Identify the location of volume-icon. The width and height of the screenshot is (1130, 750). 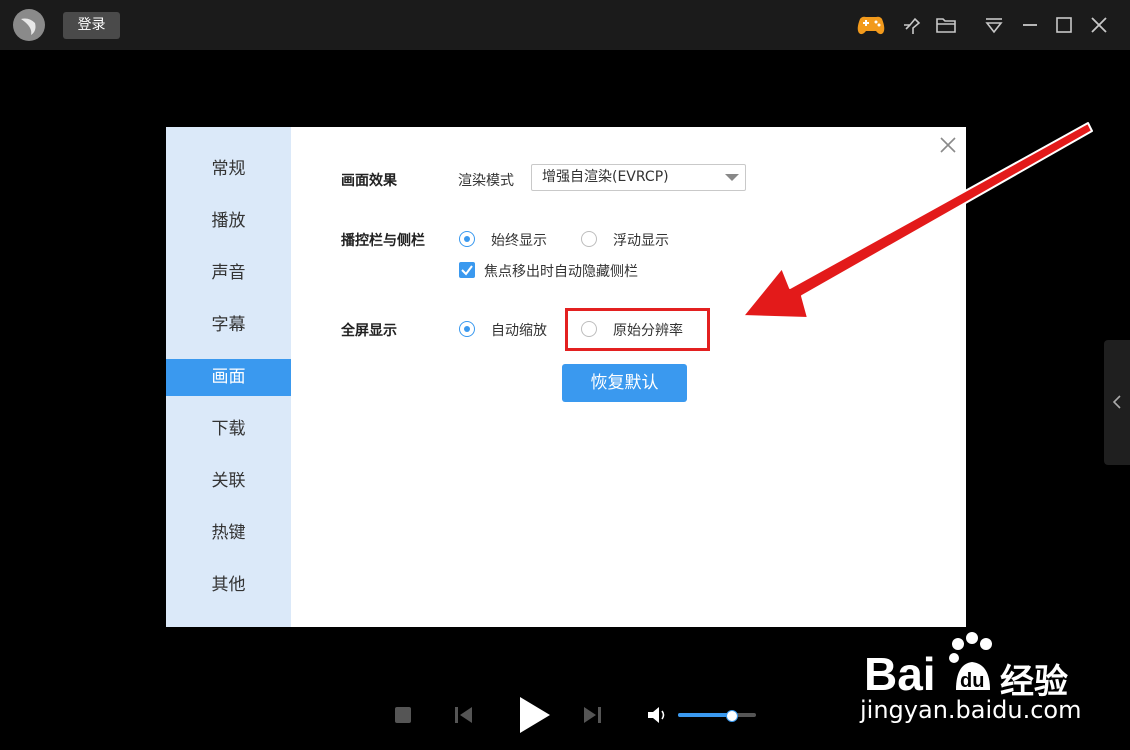
(658, 715).